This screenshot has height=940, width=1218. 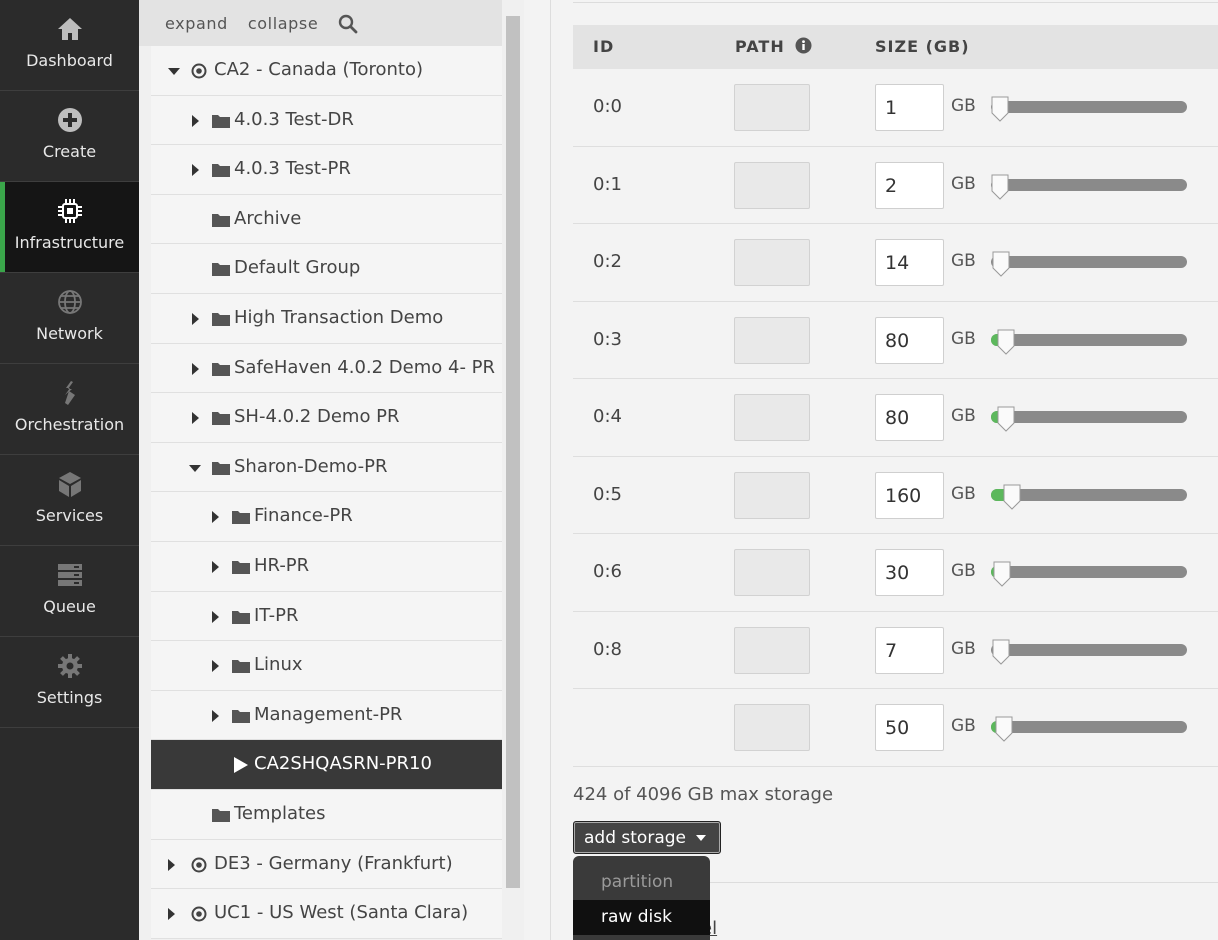 What do you see at coordinates (909, 572) in the screenshot?
I see `disk-size-input: 30` at bounding box center [909, 572].